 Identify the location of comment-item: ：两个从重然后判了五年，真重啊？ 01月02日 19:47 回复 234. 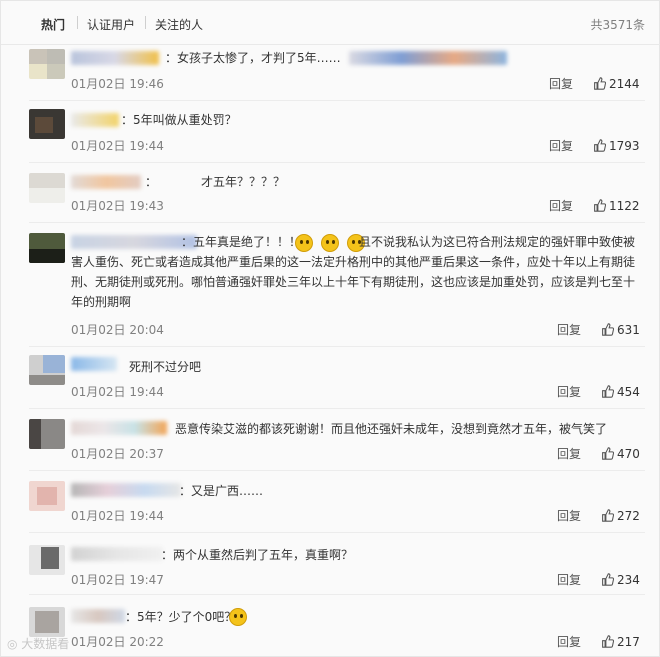
(337, 564).